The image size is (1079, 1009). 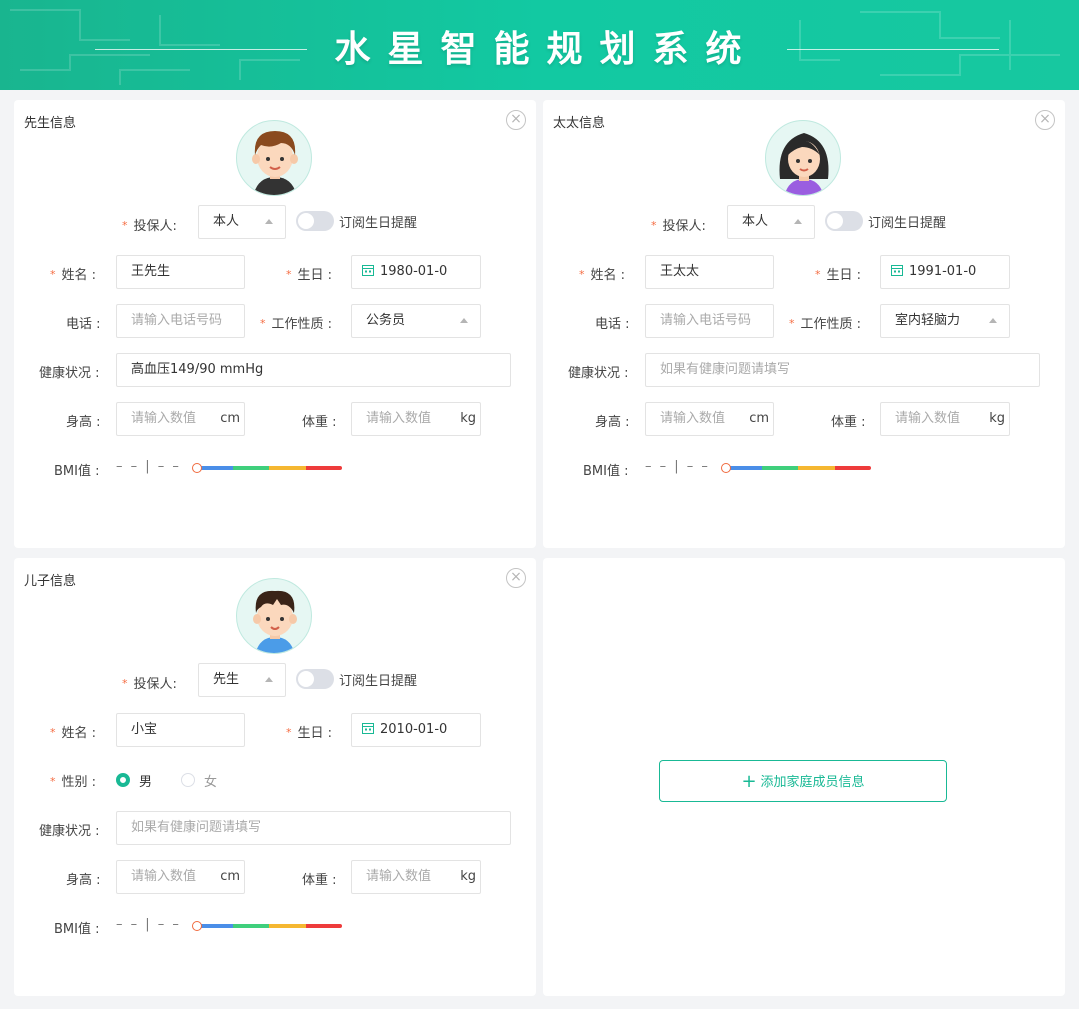 I want to click on job-select: 公务员, so click(x=416, y=321).